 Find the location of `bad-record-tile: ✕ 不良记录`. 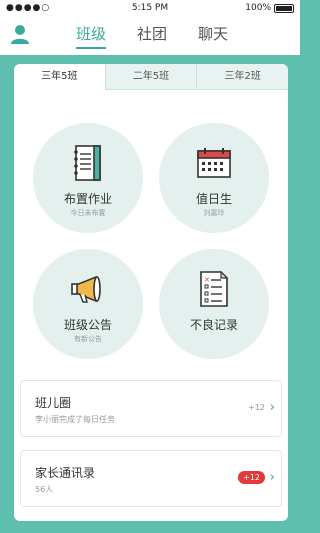

bad-record-tile: ✕ 不良记录 is located at coordinates (214, 304).